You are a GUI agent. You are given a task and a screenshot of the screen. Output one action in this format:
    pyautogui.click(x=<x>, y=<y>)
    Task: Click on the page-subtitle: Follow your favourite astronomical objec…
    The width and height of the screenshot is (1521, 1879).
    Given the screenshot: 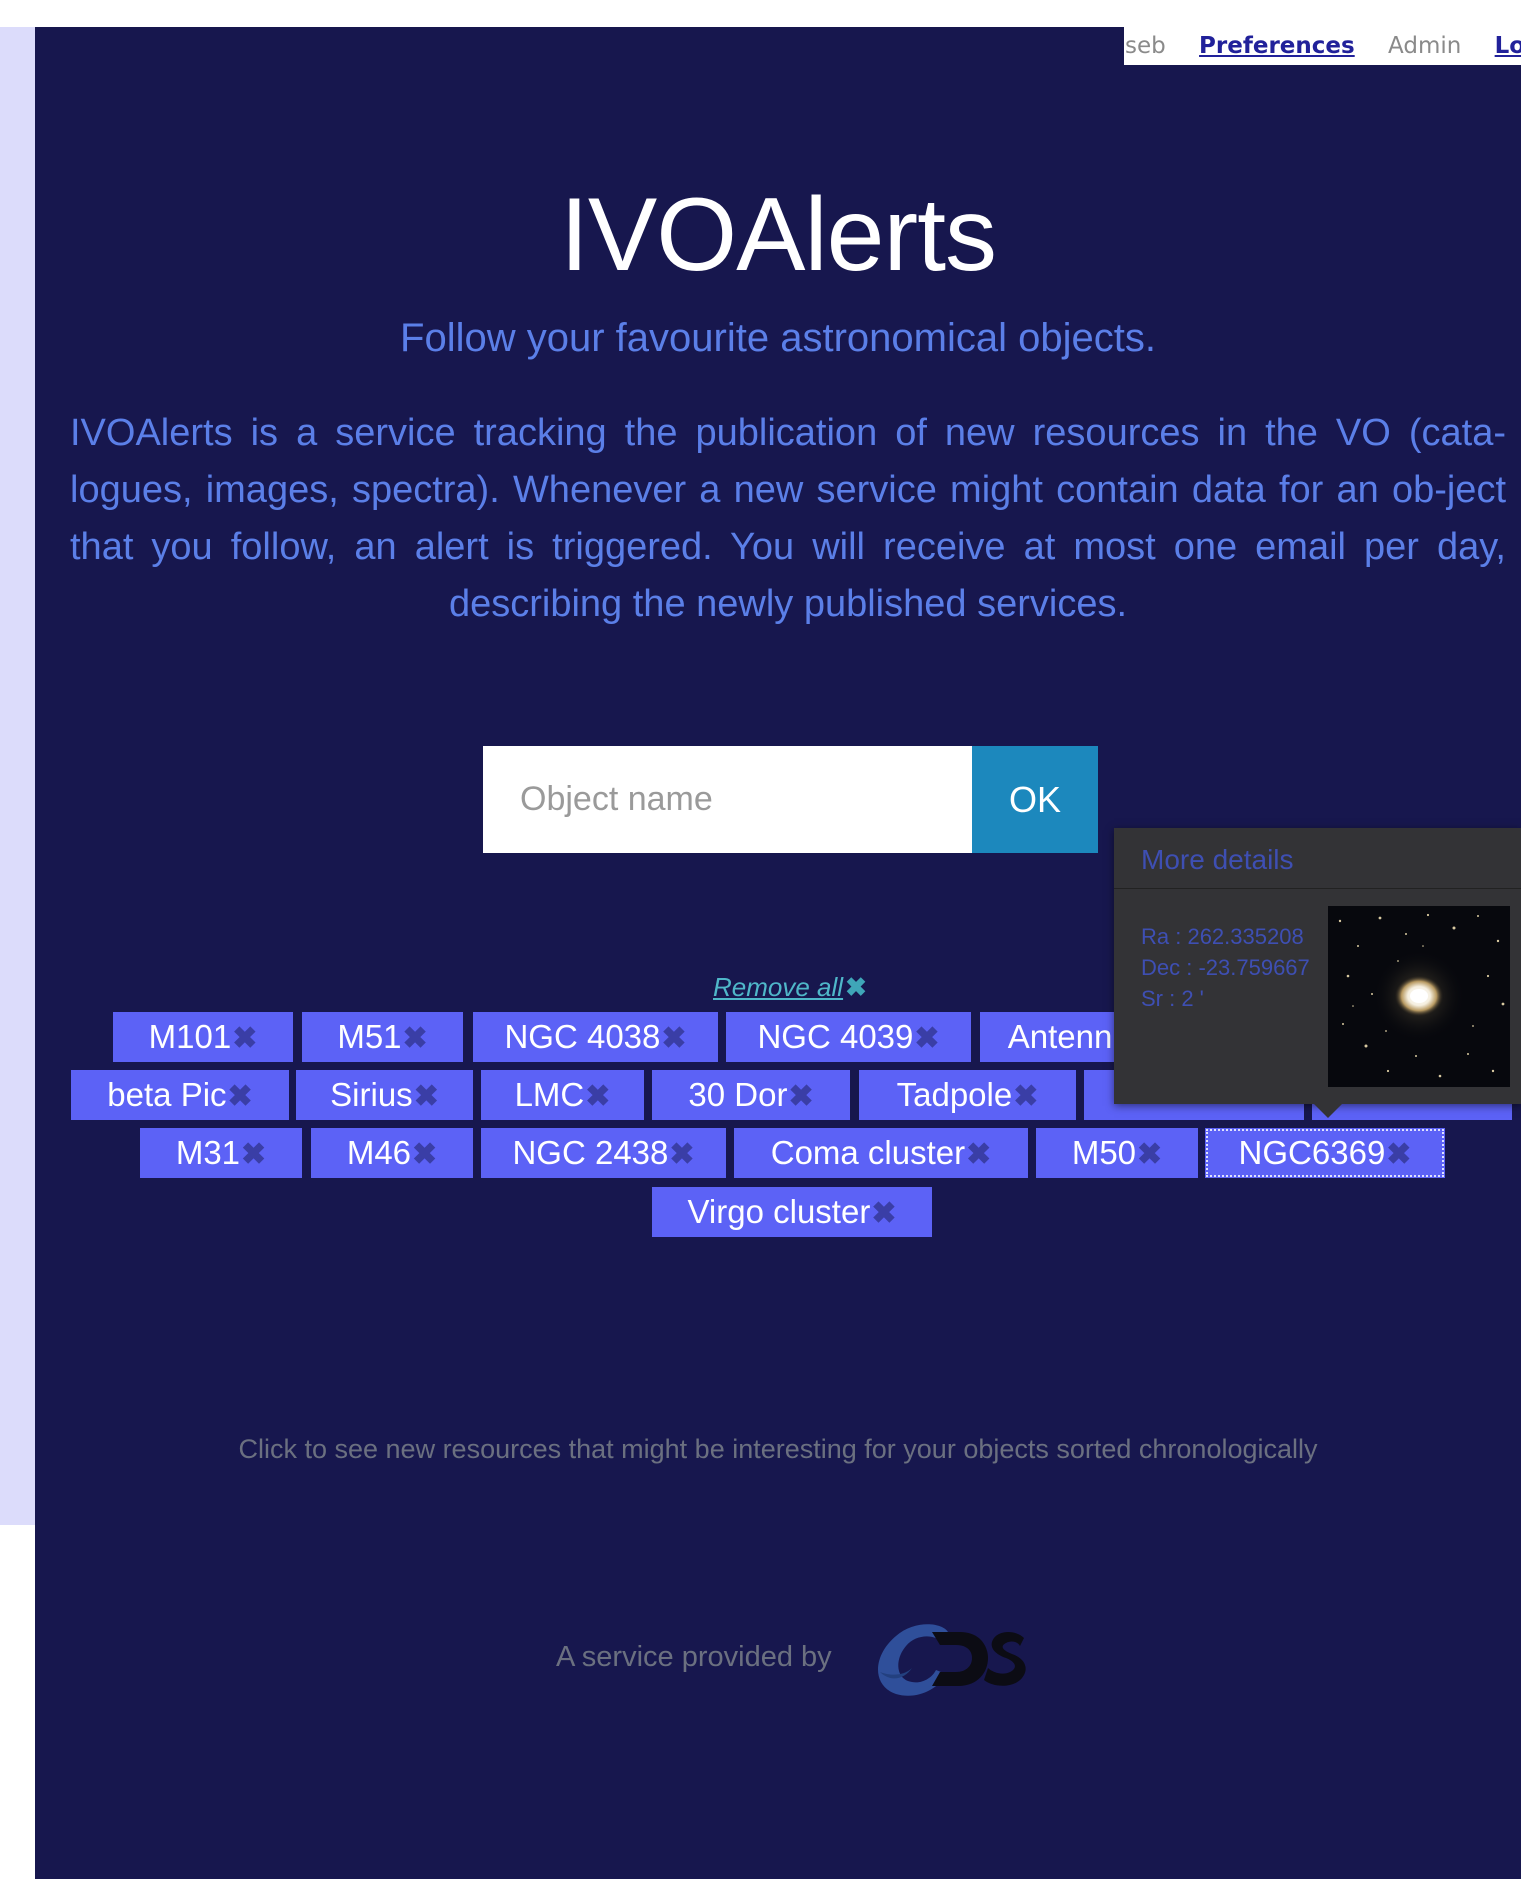 What is the action you would take?
    pyautogui.click(x=778, y=338)
    